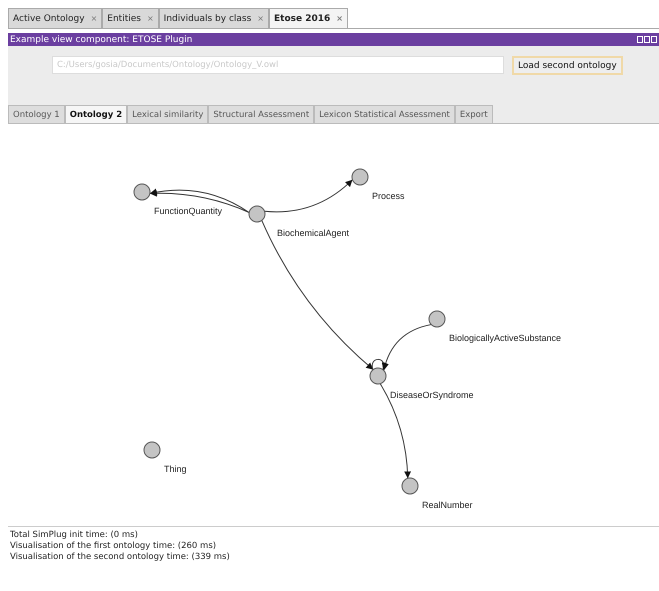 Image resolution: width=659 pixels, height=591 pixels. I want to click on tab: Lexicon Statistical Assessment, so click(384, 114).